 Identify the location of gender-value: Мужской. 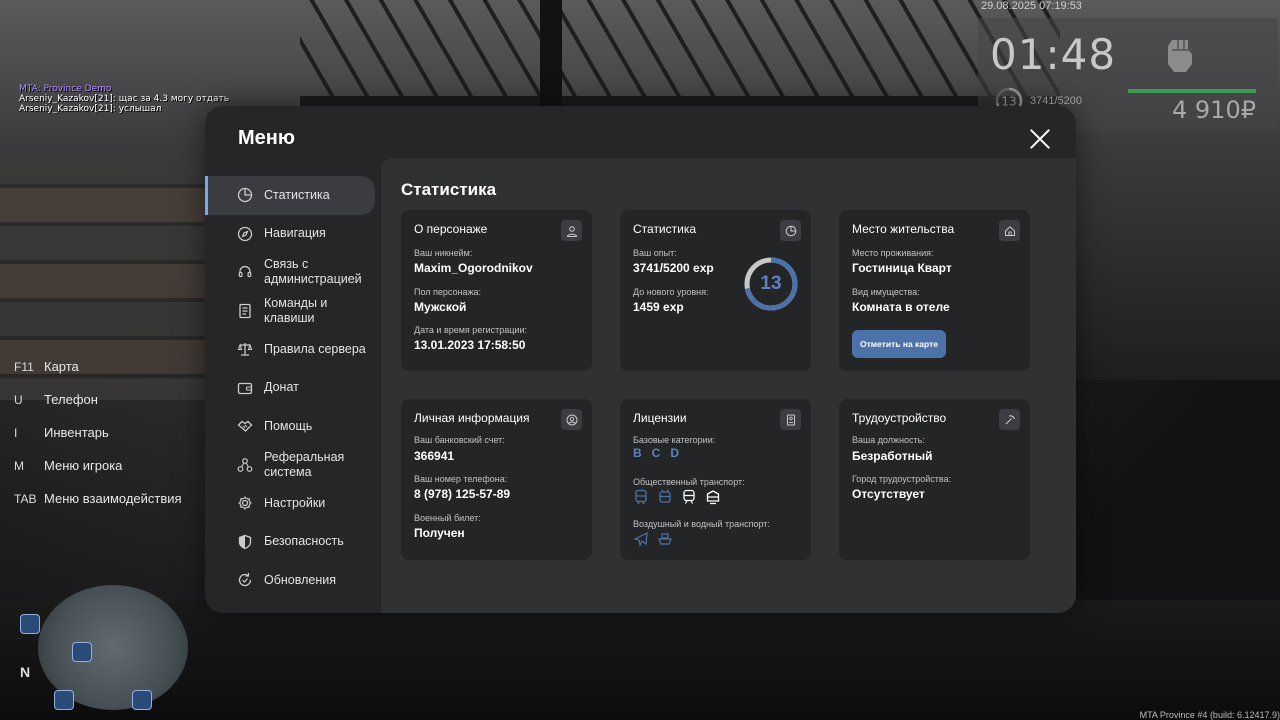
(440, 307).